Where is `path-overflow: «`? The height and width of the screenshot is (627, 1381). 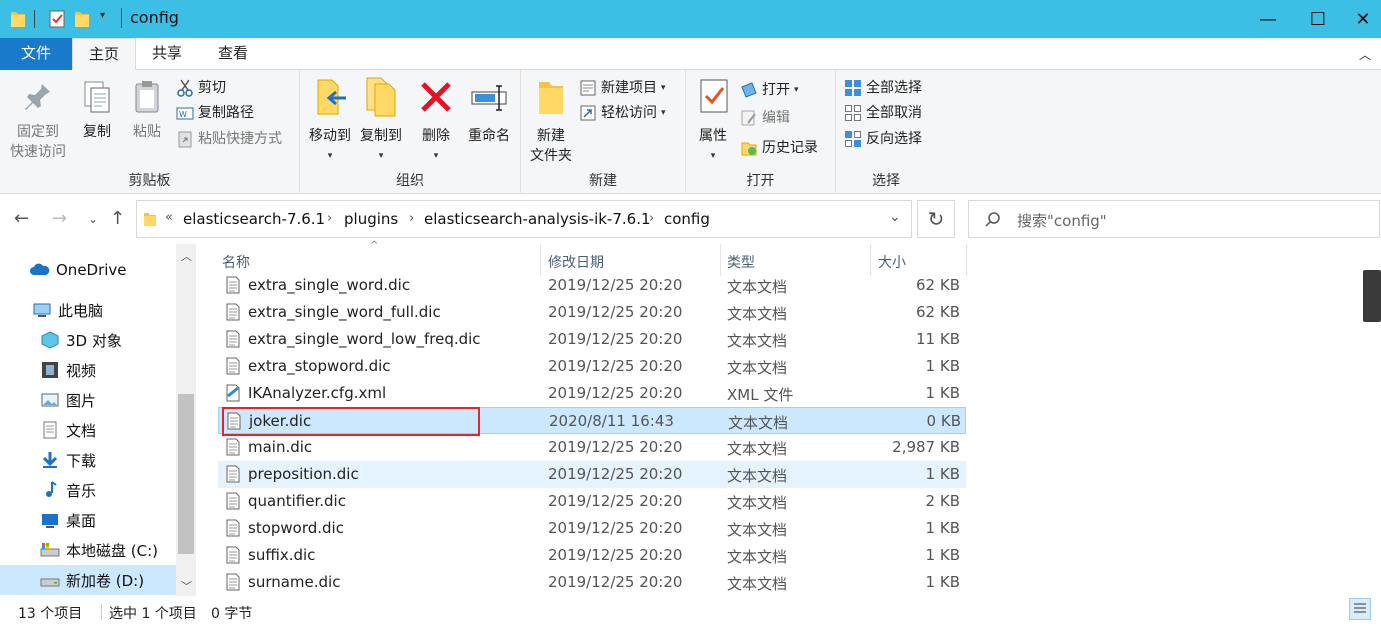 path-overflow: « is located at coordinates (169, 217).